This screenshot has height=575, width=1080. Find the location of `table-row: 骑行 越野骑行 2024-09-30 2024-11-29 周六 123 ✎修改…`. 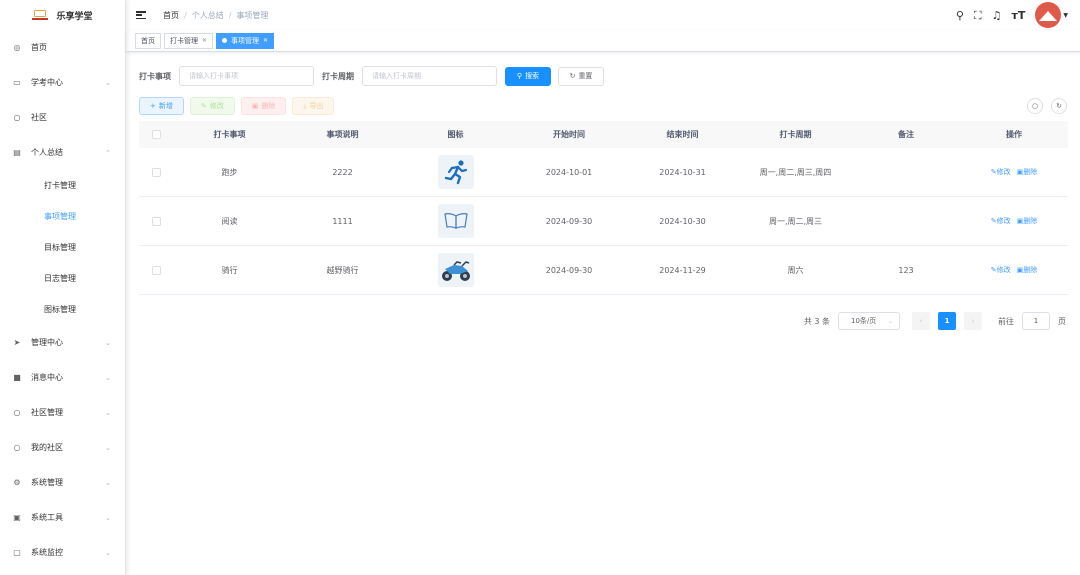

table-row: 骑行 越野骑行 2024-09-30 2024-11-29 周六 123 ✎修改… is located at coordinates (603, 270).